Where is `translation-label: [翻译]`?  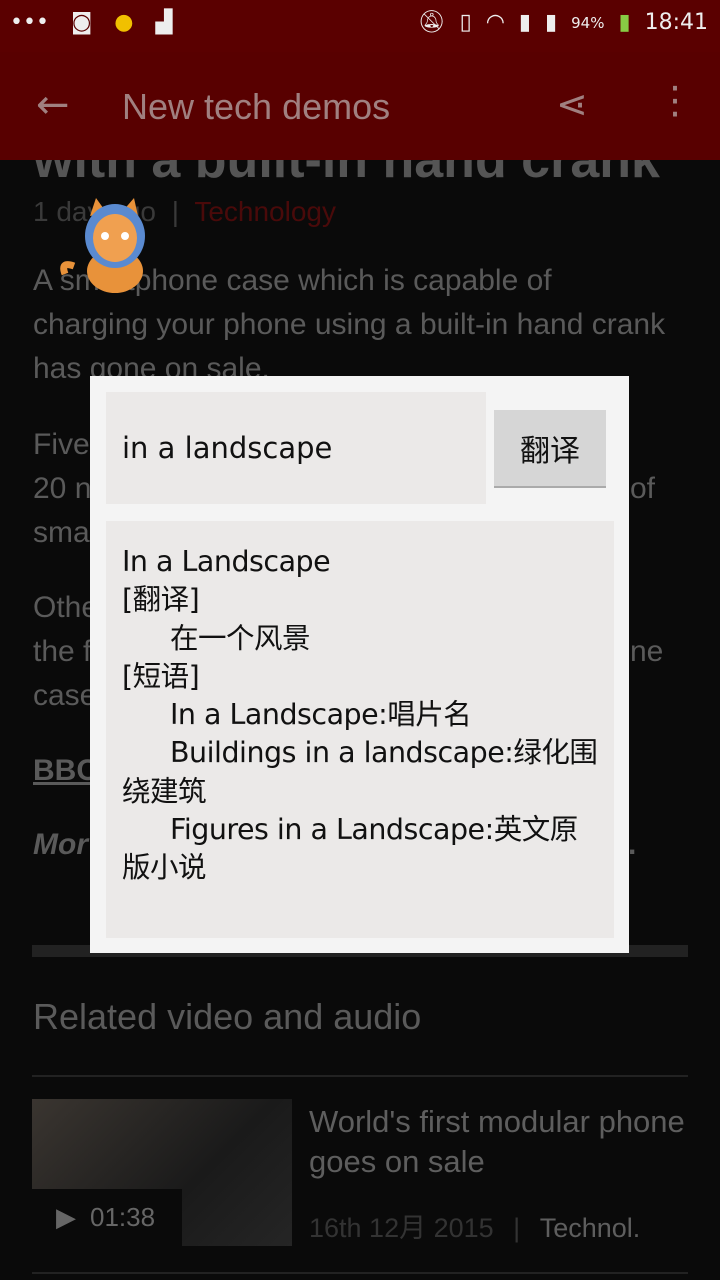 translation-label: [翻译] is located at coordinates (161, 600).